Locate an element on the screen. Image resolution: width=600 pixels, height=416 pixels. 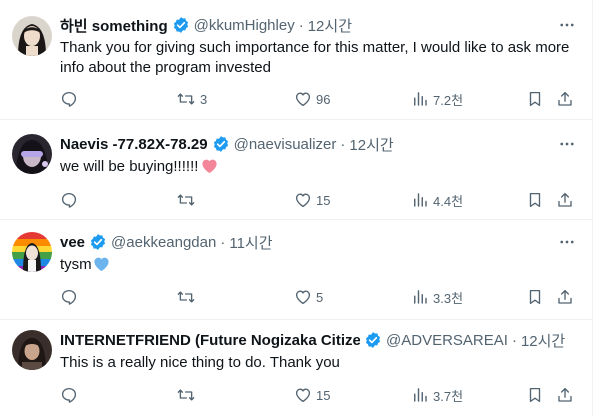
tweet-text-row: we will be buying!!!!!! is located at coordinates (320, 168).